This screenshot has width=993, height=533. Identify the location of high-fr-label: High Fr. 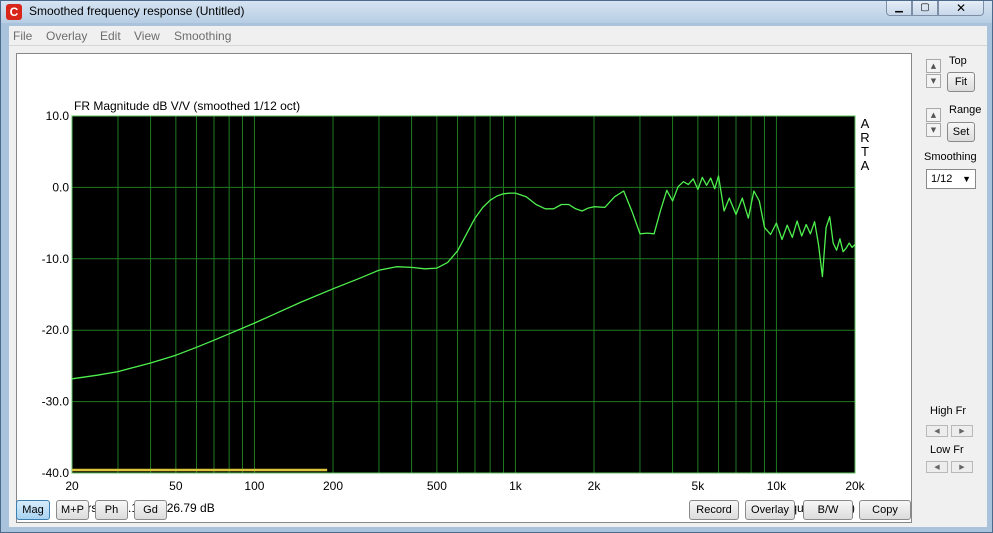
(948, 411).